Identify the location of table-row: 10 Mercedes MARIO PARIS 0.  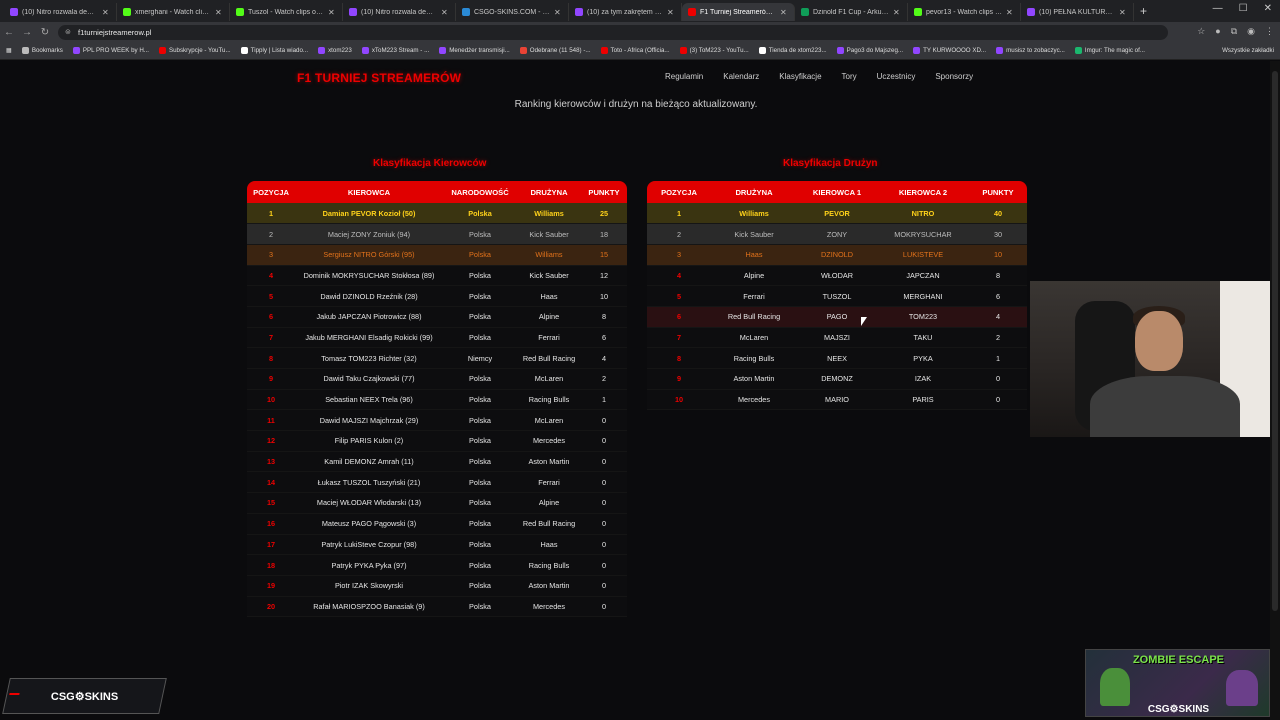
(837, 400).